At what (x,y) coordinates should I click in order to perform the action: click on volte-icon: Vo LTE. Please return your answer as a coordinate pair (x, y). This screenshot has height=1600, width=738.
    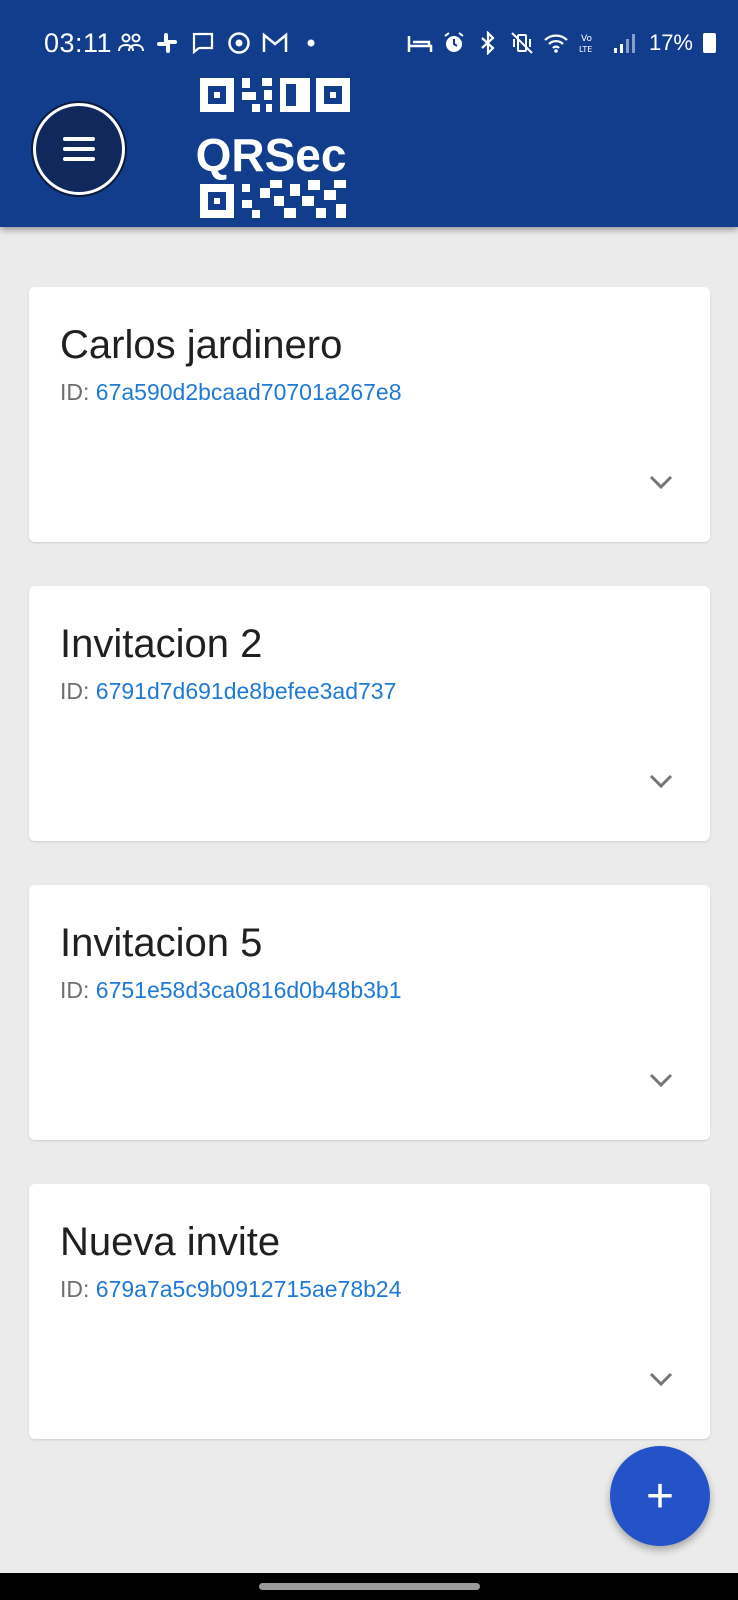
    Looking at the image, I should click on (590, 43).